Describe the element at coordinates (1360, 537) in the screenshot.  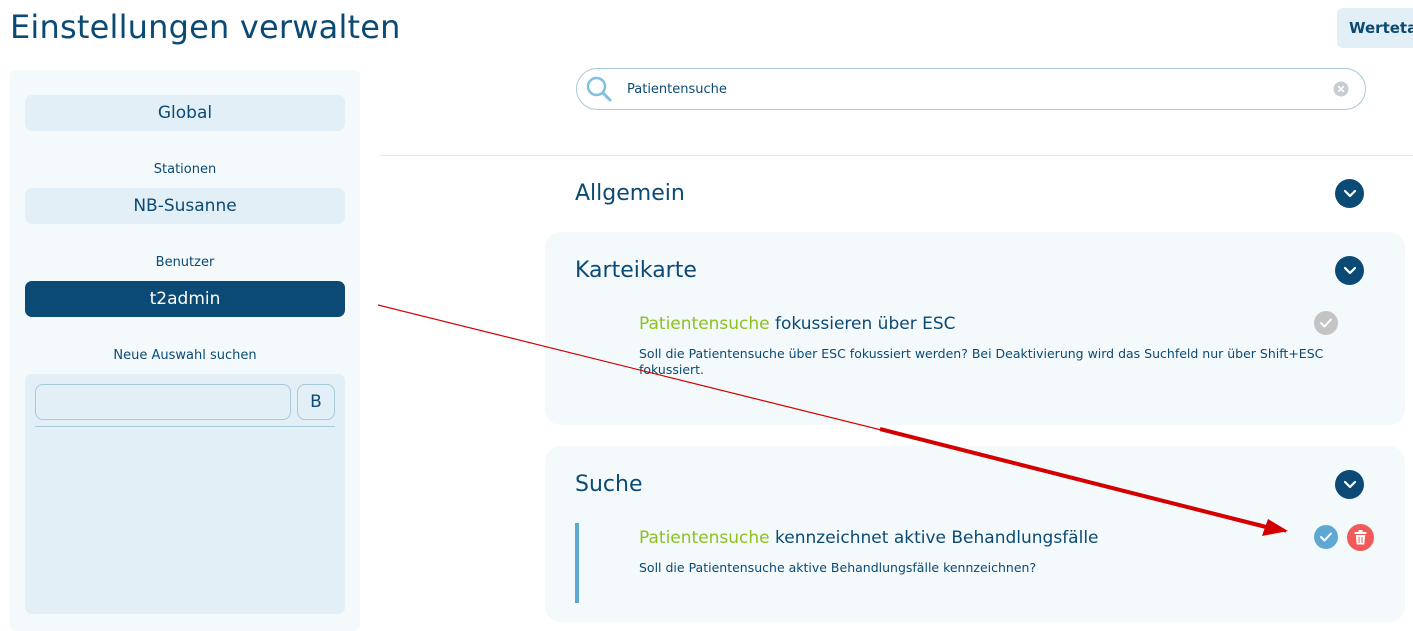
I see `trash-icon` at that location.